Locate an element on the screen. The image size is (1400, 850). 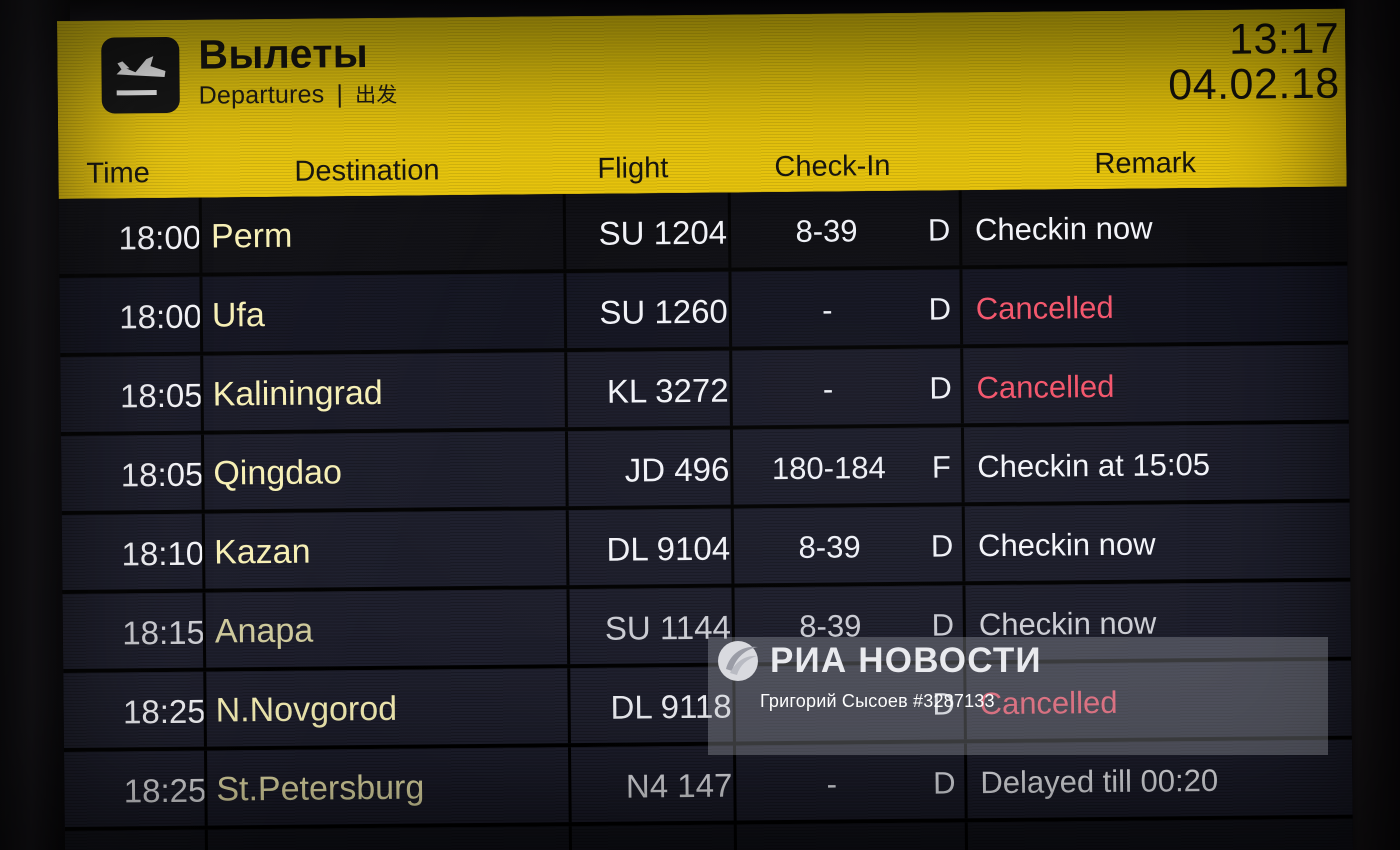
cell-flight: SU 1144 is located at coordinates (650, 628).